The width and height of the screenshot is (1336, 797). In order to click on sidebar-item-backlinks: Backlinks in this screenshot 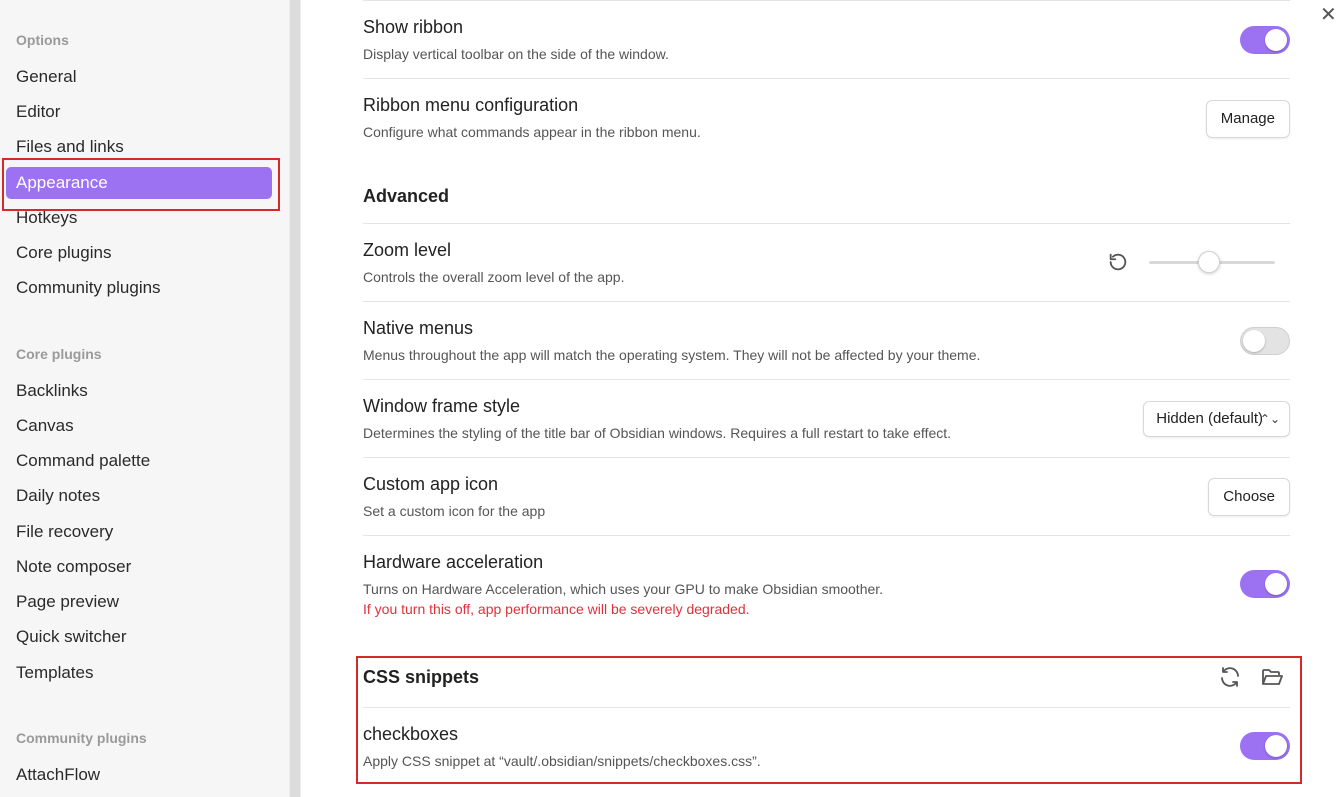, I will do `click(139, 391)`.